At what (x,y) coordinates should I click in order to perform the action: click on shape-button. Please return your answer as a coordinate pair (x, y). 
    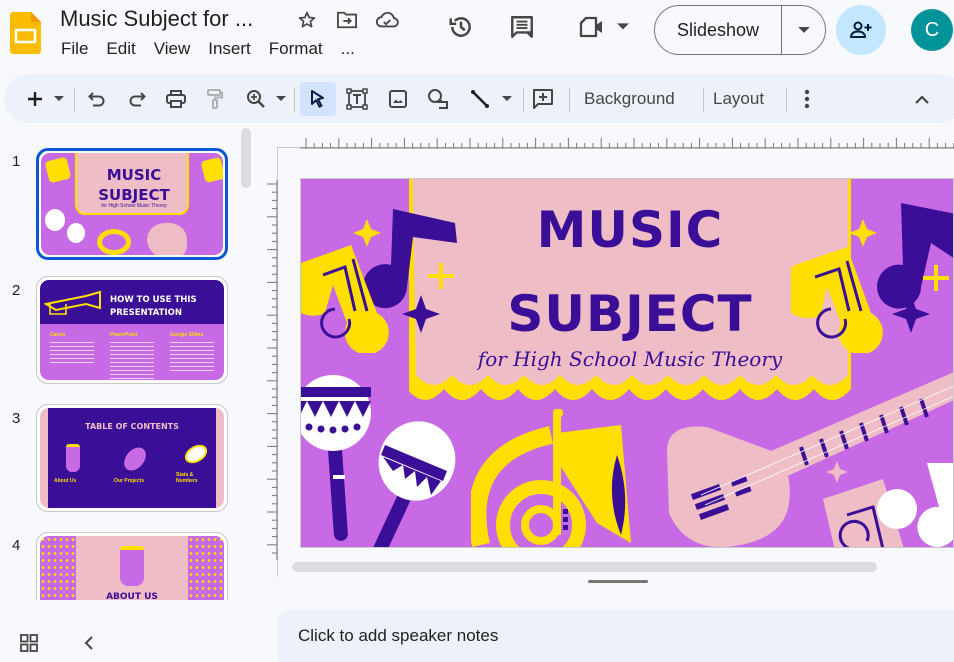
    Looking at the image, I should click on (438, 99).